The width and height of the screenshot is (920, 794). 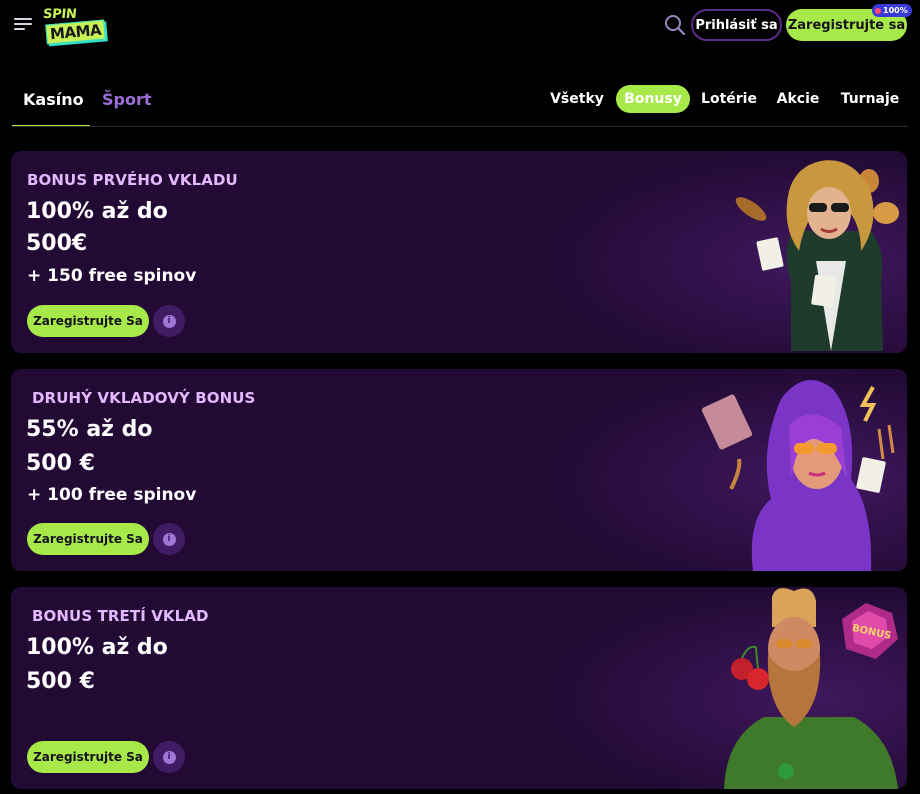 I want to click on card-headline-2: 500€, so click(x=57, y=243).